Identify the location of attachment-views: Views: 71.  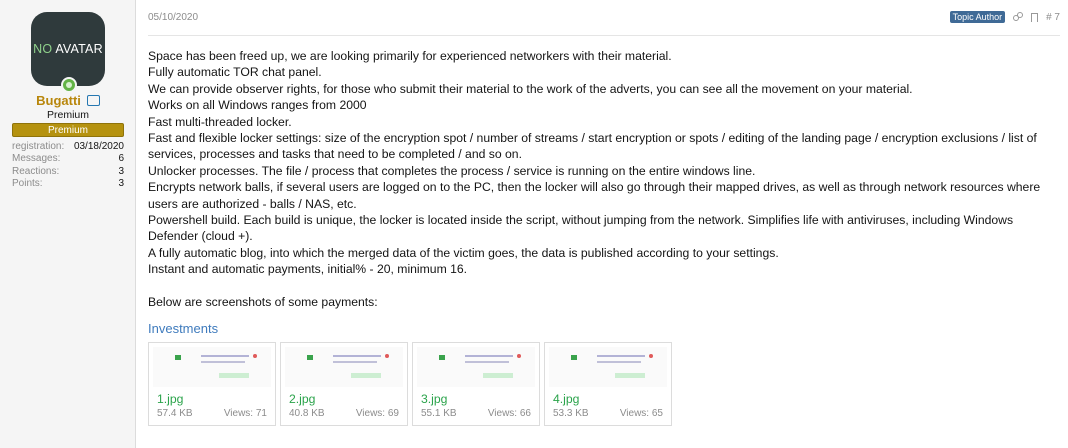
(245, 413).